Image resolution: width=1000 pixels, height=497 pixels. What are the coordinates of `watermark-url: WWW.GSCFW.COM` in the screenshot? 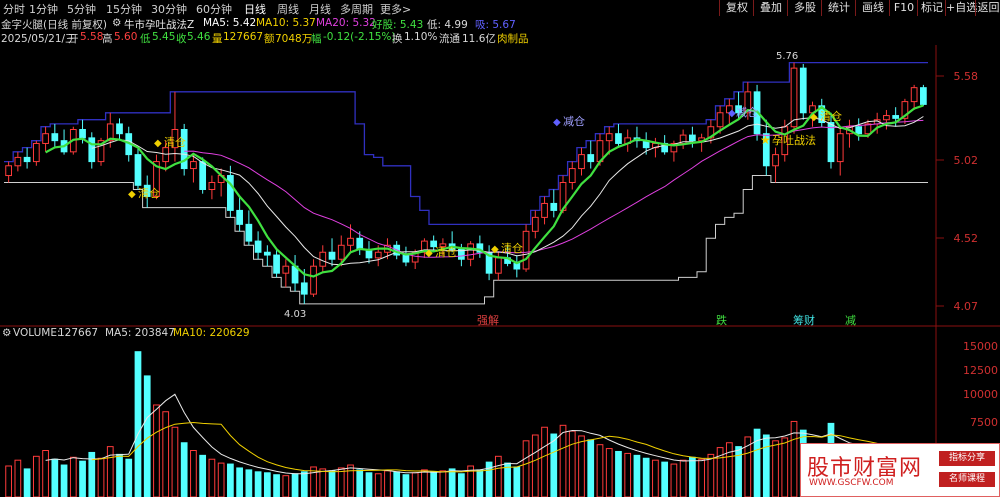 It's located at (851, 483).